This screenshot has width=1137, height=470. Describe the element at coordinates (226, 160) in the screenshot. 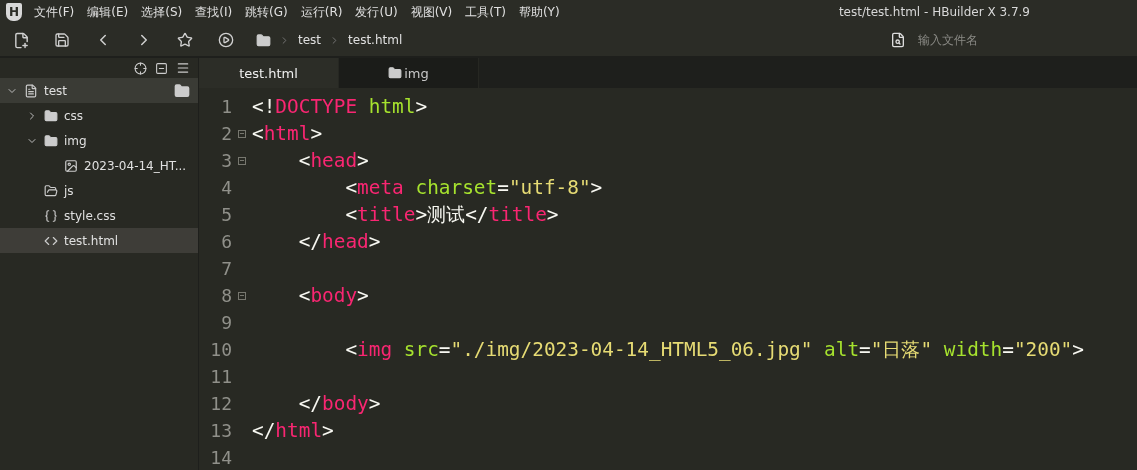

I see `line-number: 3` at that location.